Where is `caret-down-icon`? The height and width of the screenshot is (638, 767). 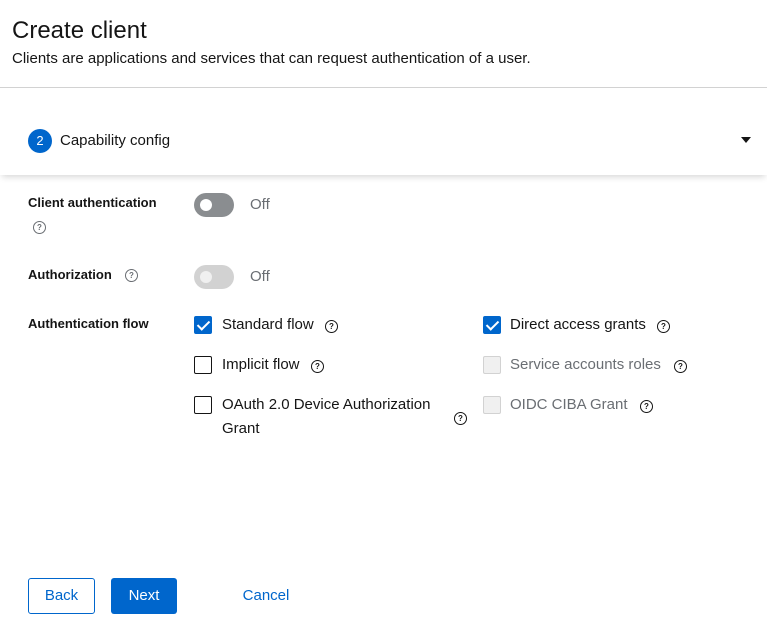
caret-down-icon is located at coordinates (746, 140).